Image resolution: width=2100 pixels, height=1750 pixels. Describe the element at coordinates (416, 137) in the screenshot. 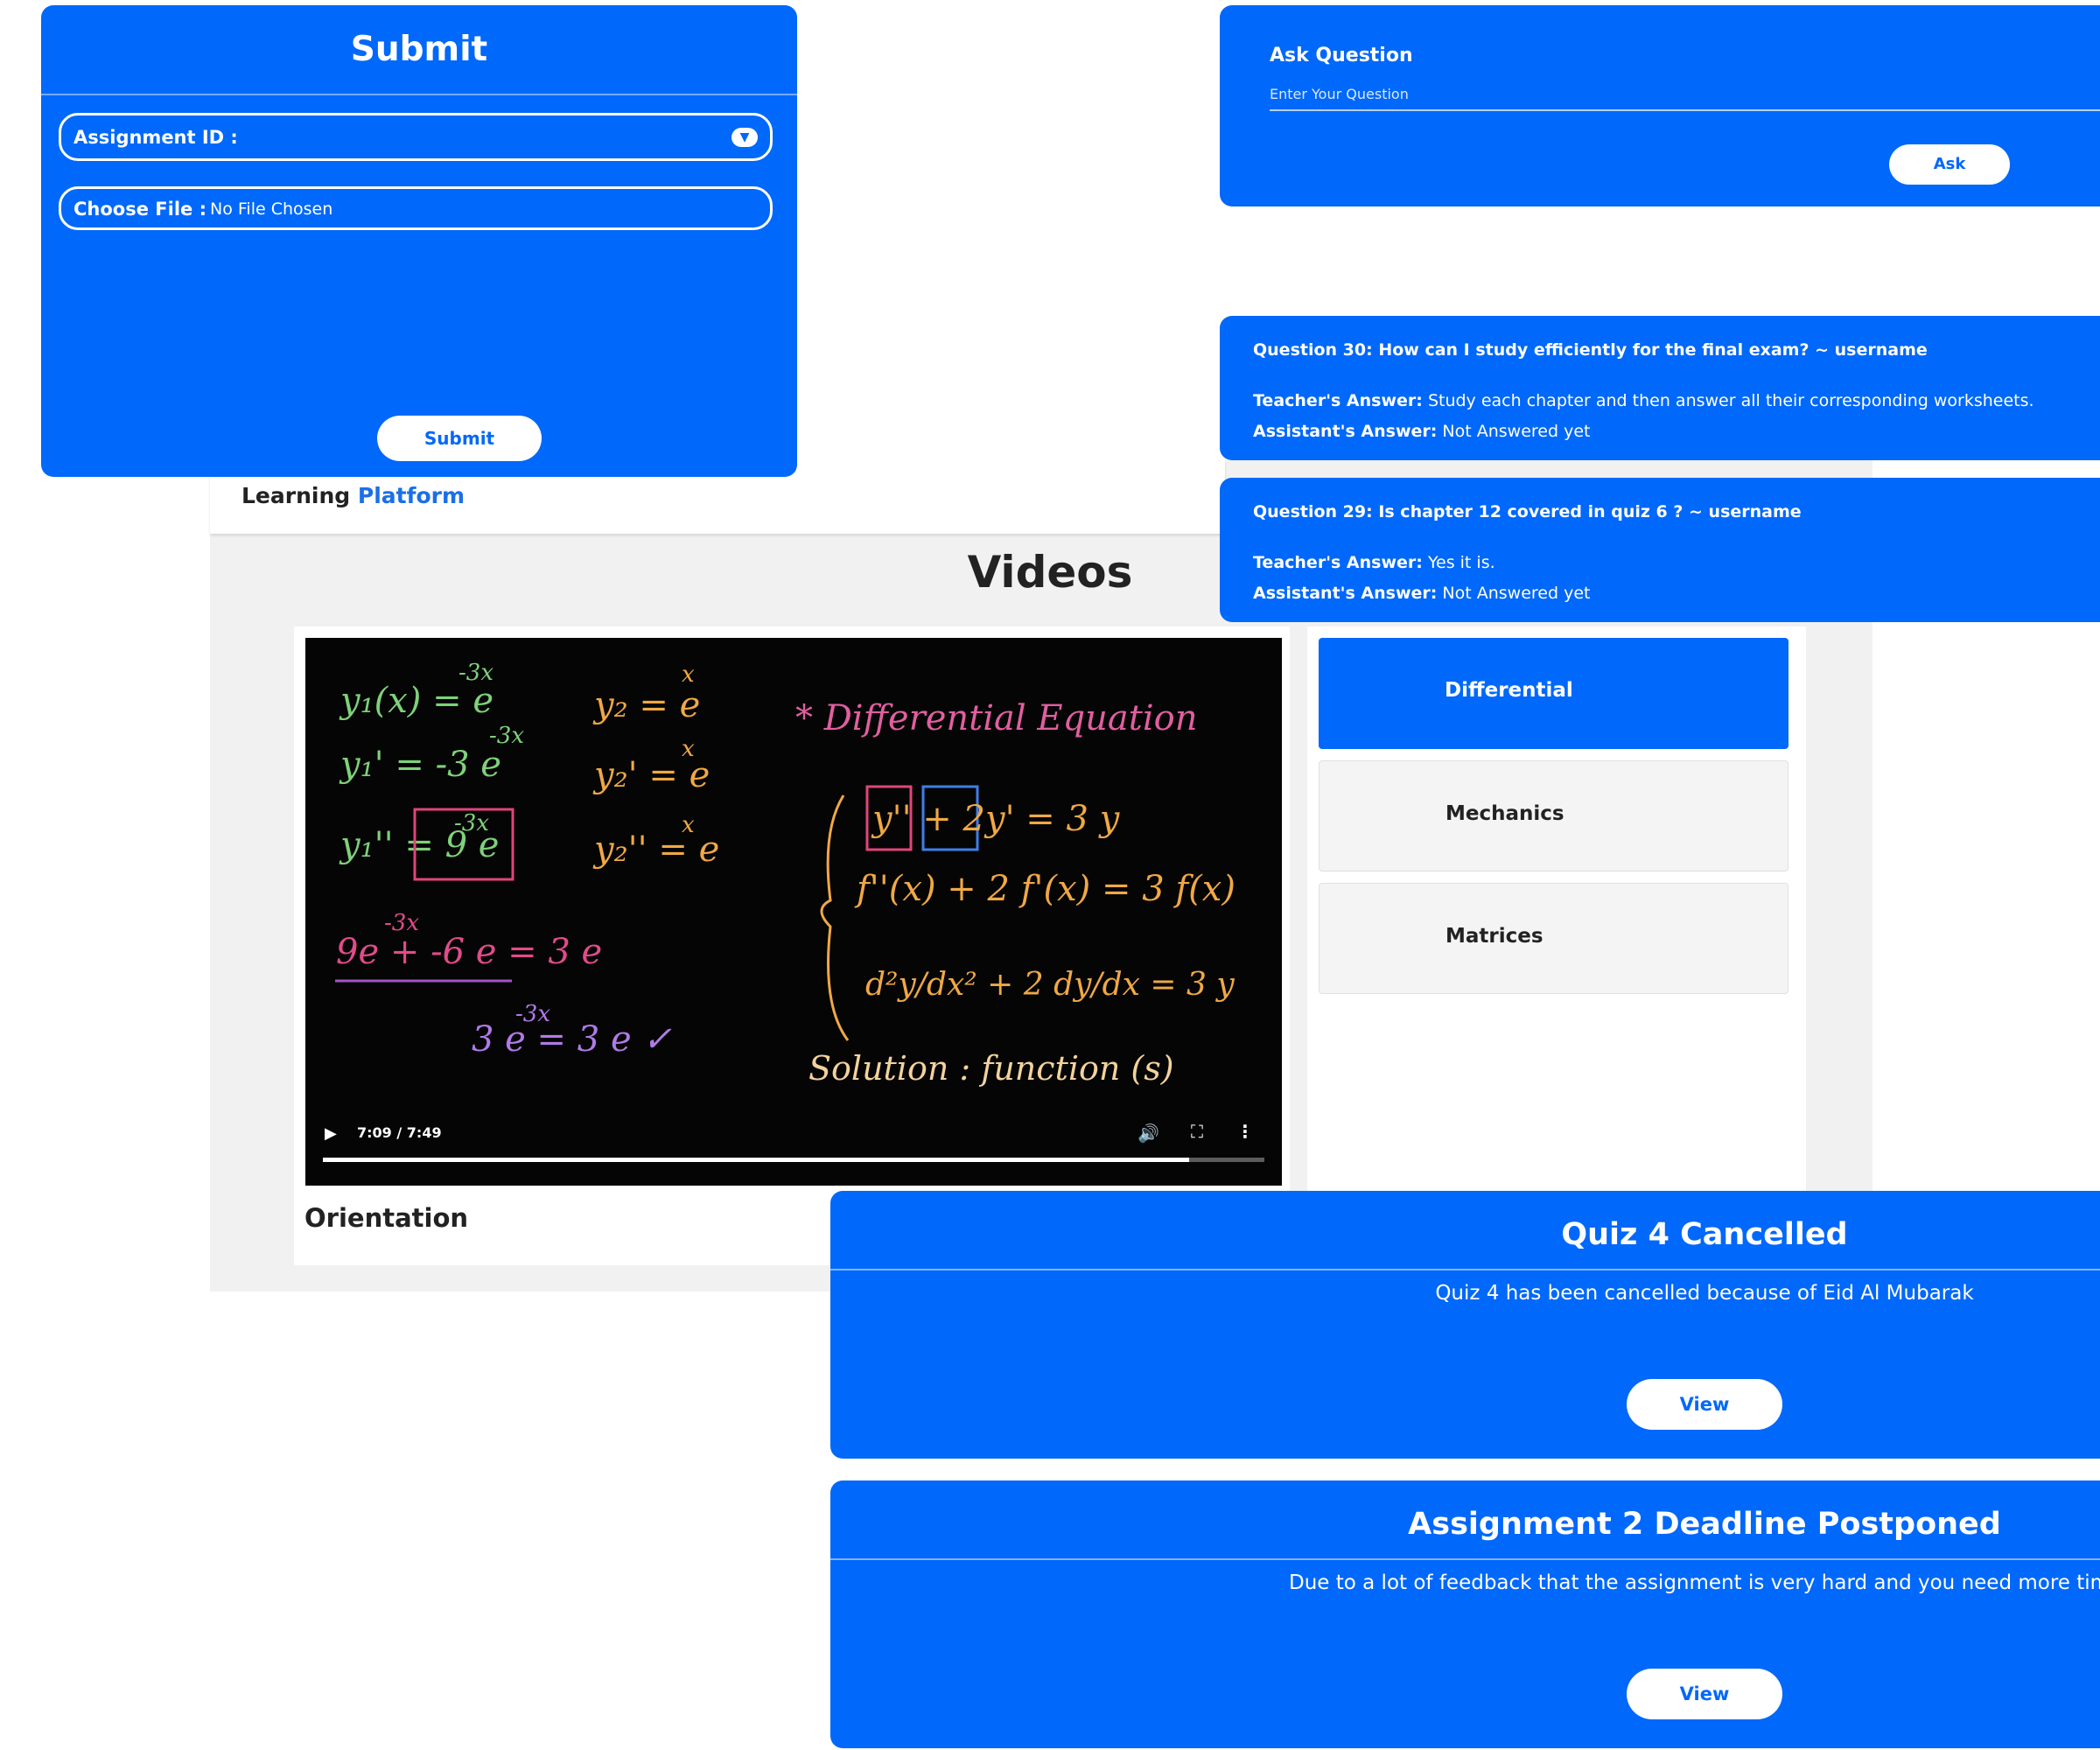

I see `assignment-id-select: Assignment ID : ▼` at that location.